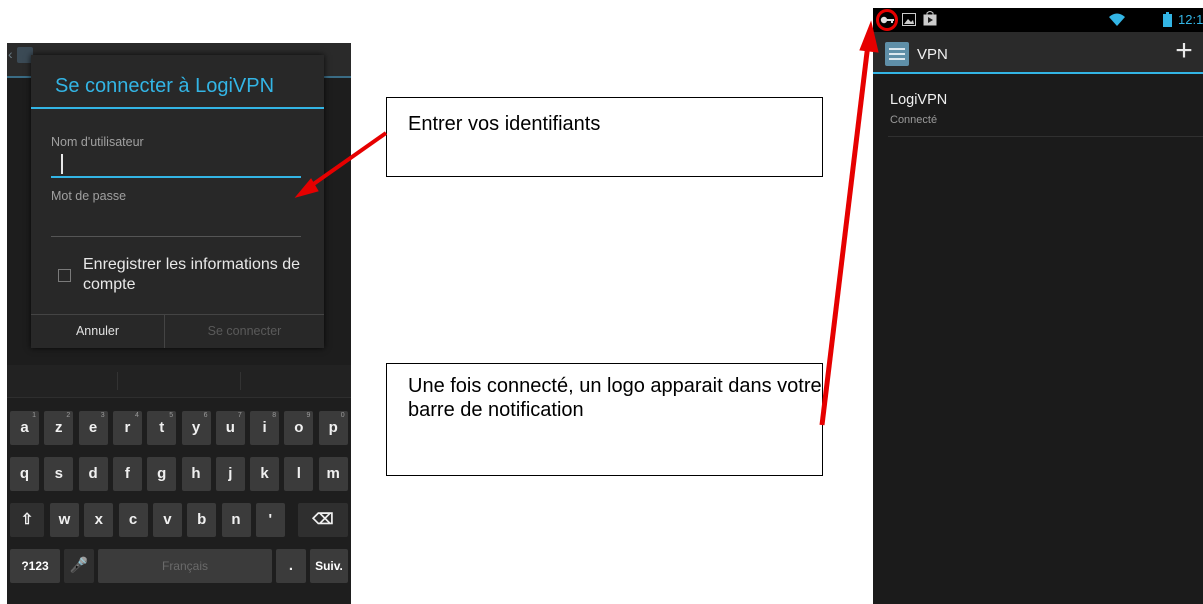 The image size is (1203, 604). I want to click on gallery-notification-icon, so click(909, 19).